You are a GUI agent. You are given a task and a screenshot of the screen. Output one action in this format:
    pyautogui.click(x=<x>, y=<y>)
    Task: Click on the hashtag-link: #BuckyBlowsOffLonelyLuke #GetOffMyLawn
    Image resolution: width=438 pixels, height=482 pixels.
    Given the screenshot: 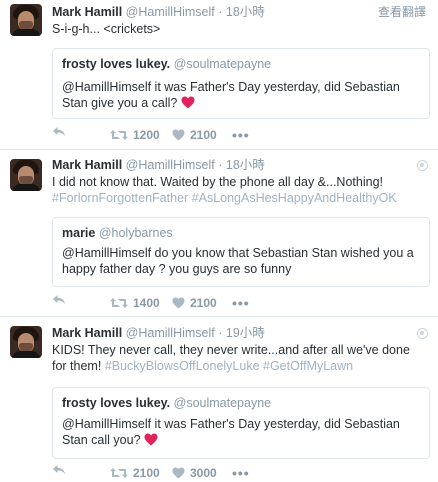 What is the action you would take?
    pyautogui.click(x=229, y=366)
    